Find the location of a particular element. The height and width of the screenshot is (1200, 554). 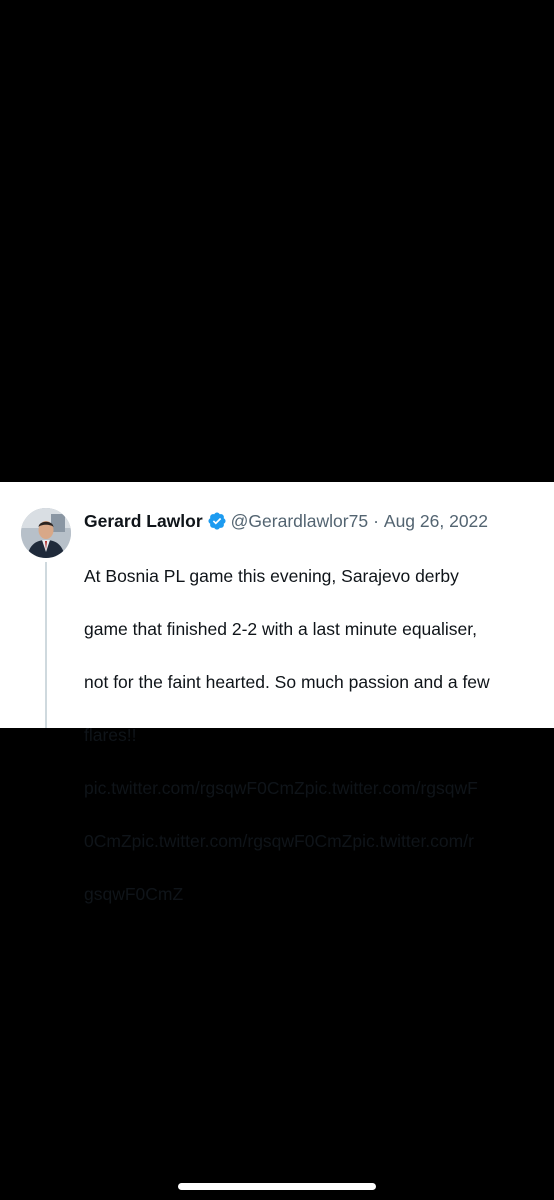

tweet-link-line: gsqwF0CmZ is located at coordinates (314, 894).